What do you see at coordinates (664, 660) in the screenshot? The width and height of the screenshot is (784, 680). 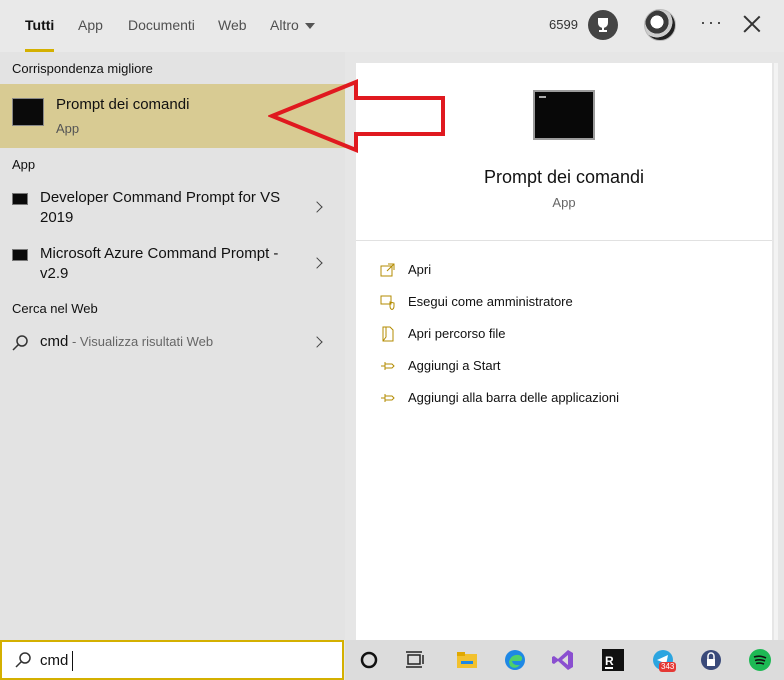 I see `telegram-icon: 343` at bounding box center [664, 660].